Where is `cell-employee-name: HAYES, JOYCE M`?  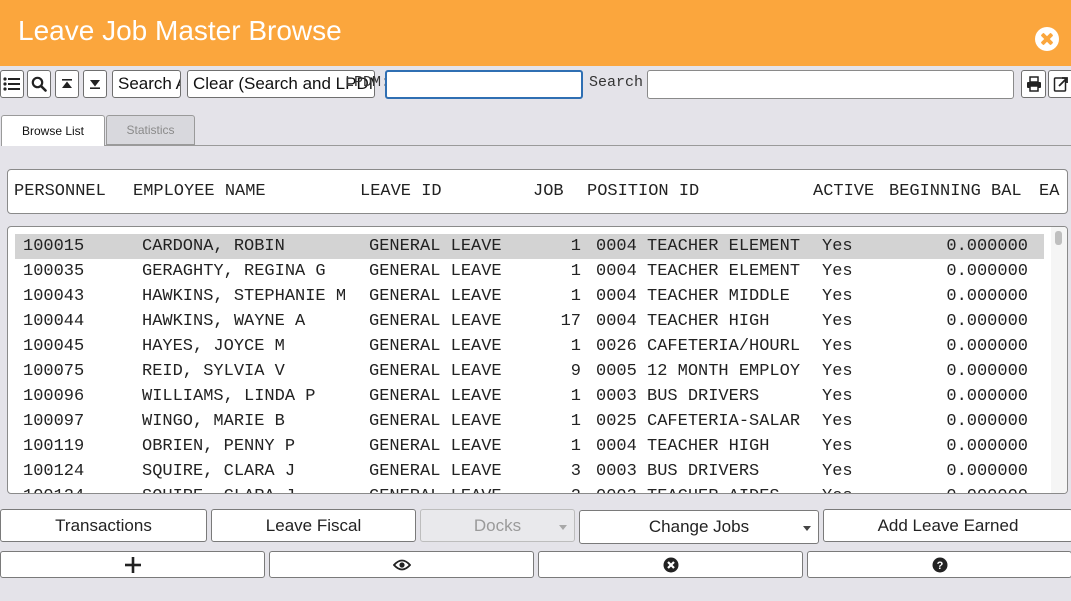
cell-employee-name: HAYES, JOYCE M is located at coordinates (213, 346).